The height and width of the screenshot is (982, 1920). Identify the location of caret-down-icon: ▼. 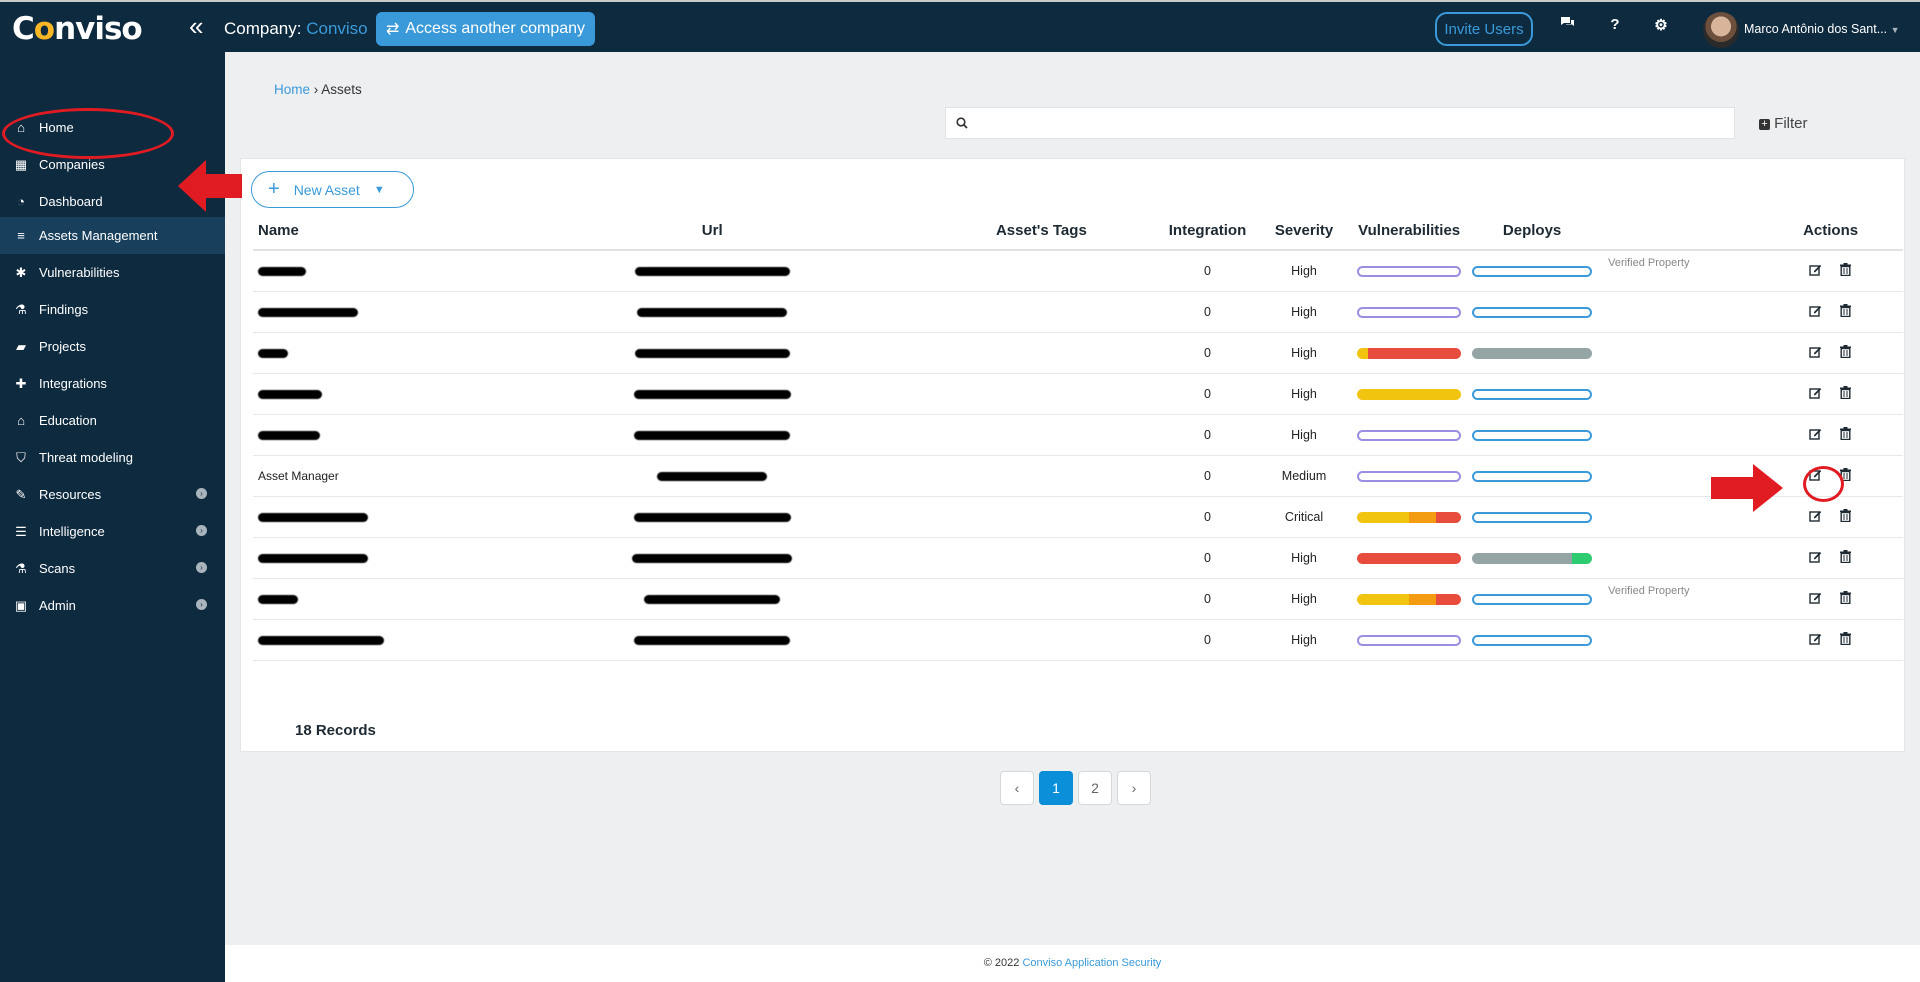
(379, 190).